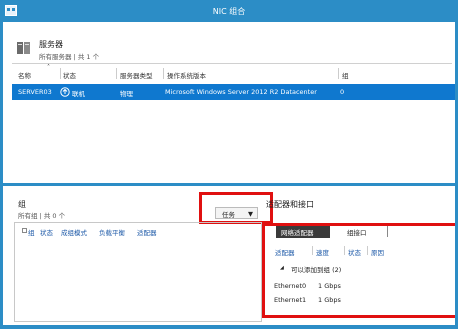 The width and height of the screenshot is (458, 329). I want to click on col-teaming-mode: 成组模式, so click(74, 232).